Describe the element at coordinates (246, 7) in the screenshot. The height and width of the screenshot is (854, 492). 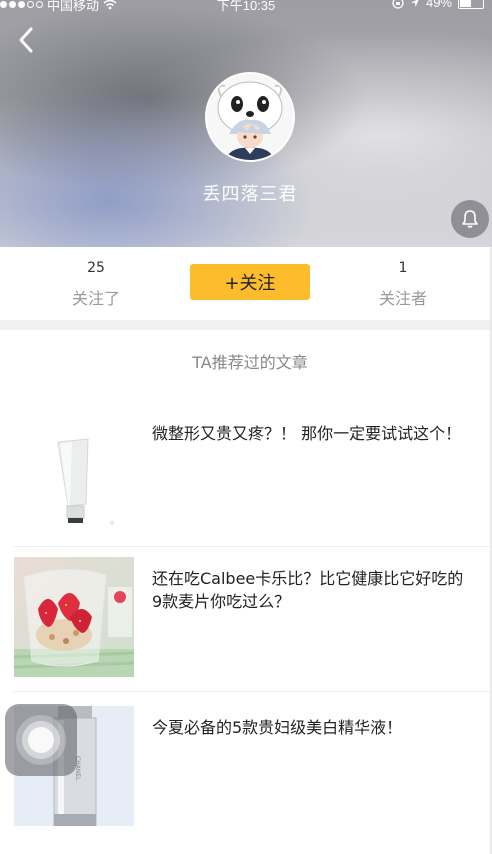
I see `status-bar: 中国移动 下午10:35 49%` at that location.